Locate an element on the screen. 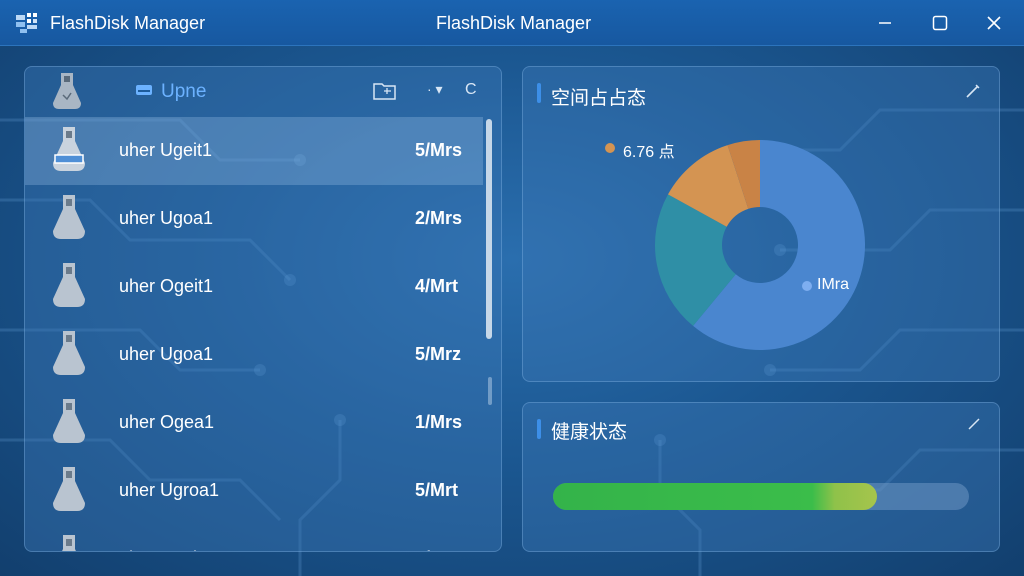 This screenshot has width=1024, height=576. legend-dot-top is located at coordinates (610, 148).